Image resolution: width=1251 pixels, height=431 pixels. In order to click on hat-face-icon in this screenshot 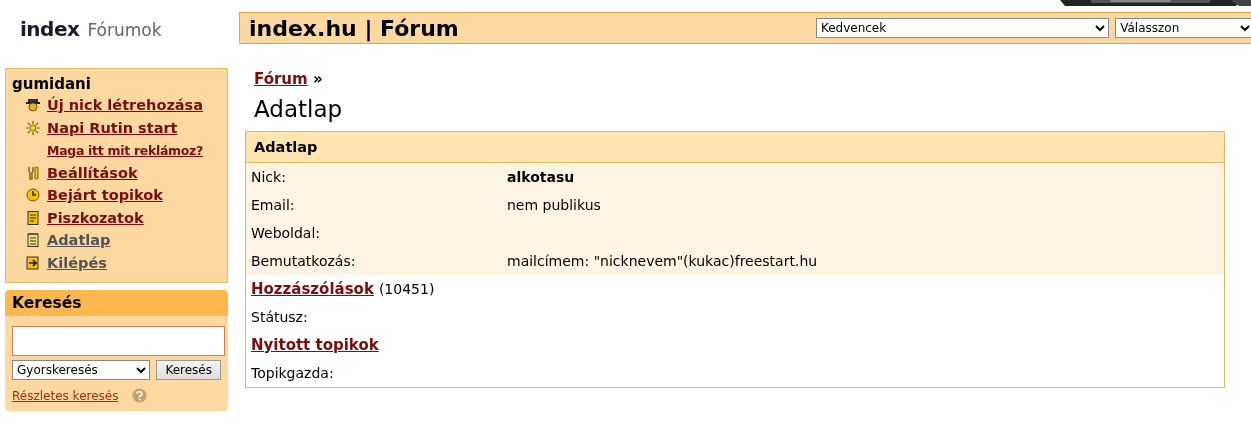, I will do `click(33, 105)`.